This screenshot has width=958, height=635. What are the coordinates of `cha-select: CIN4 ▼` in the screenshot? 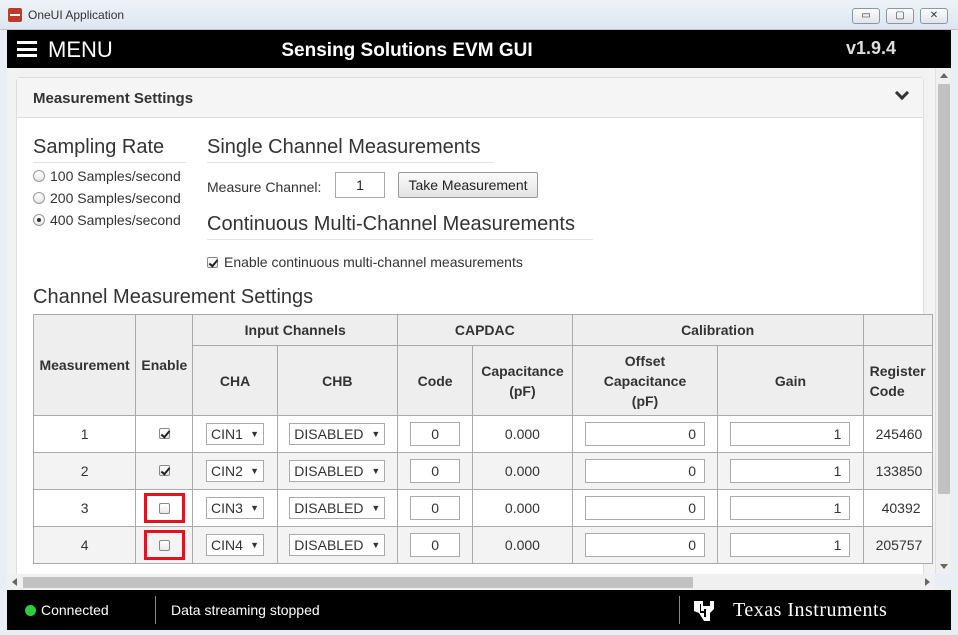 It's located at (235, 545).